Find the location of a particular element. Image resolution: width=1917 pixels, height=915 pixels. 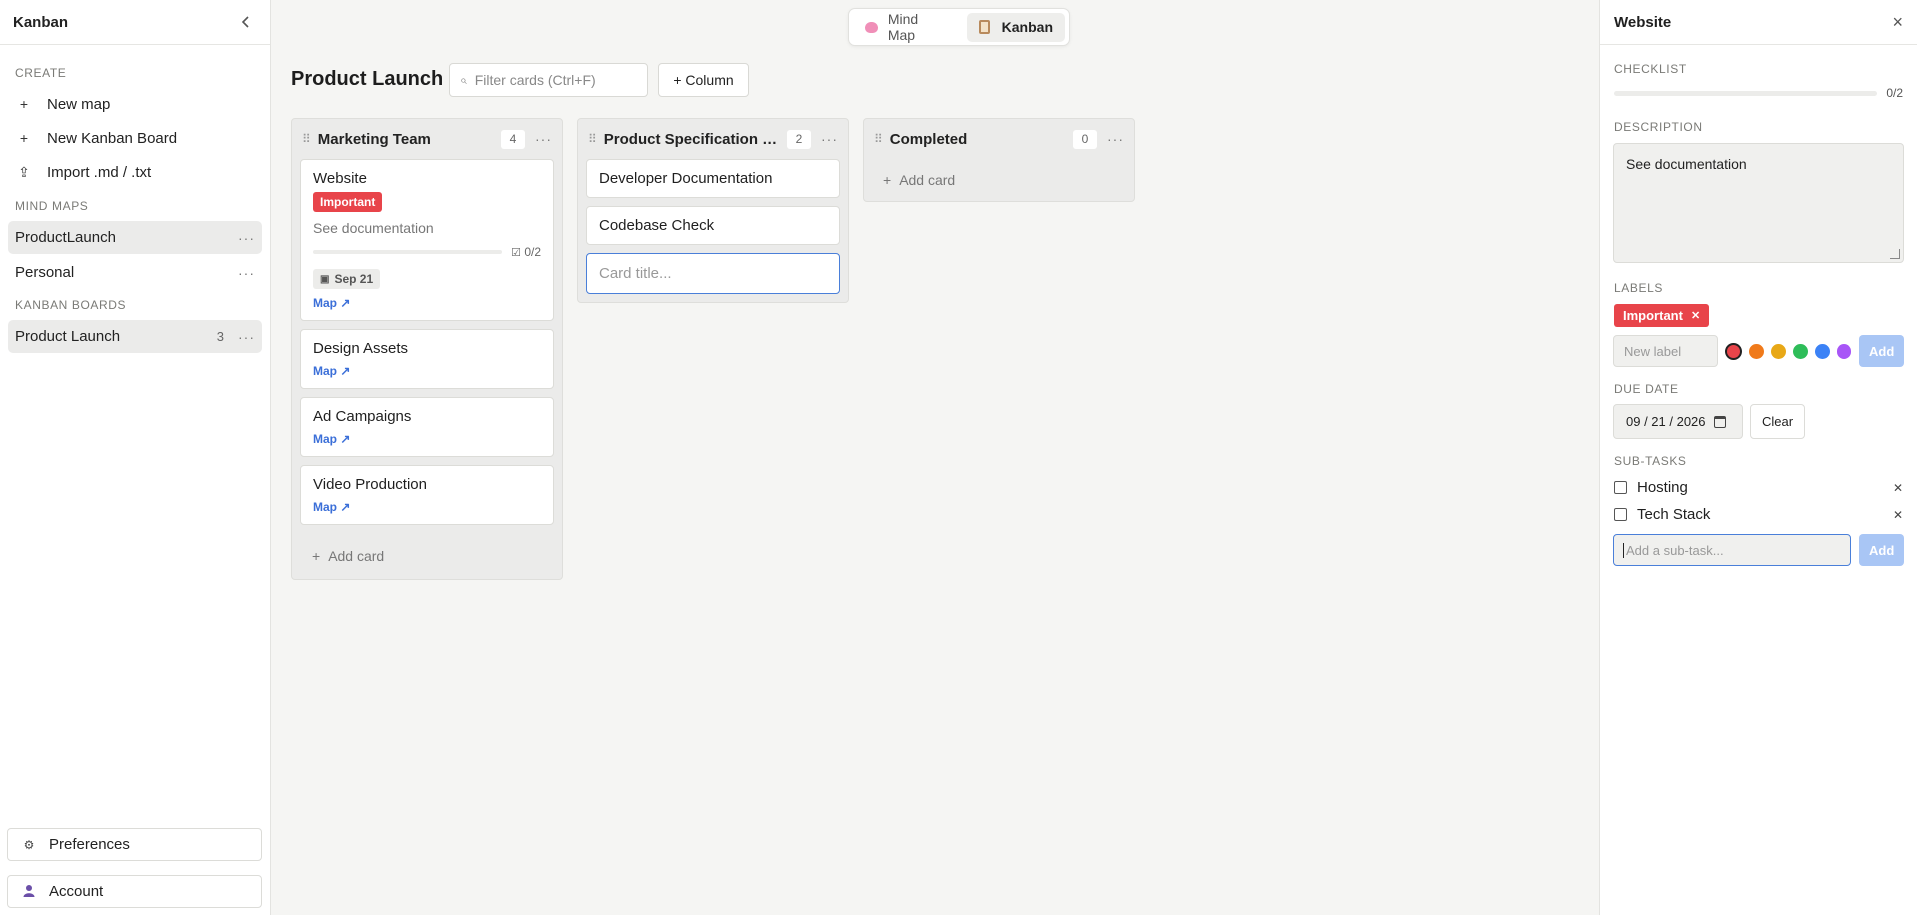

new-label-row: New label Add is located at coordinates (1758, 351).